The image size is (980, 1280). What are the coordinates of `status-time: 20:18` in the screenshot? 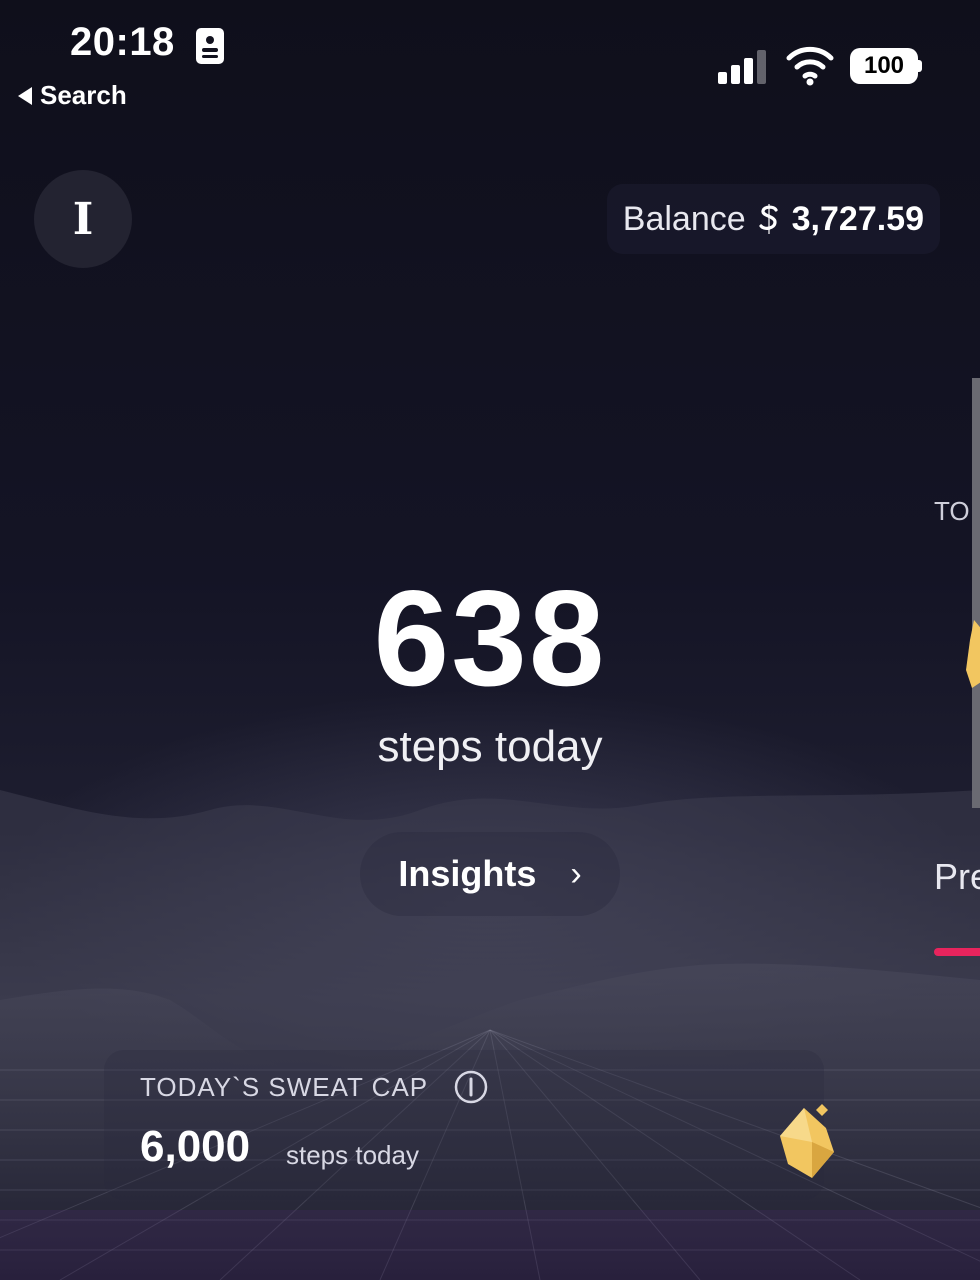 It's located at (122, 42).